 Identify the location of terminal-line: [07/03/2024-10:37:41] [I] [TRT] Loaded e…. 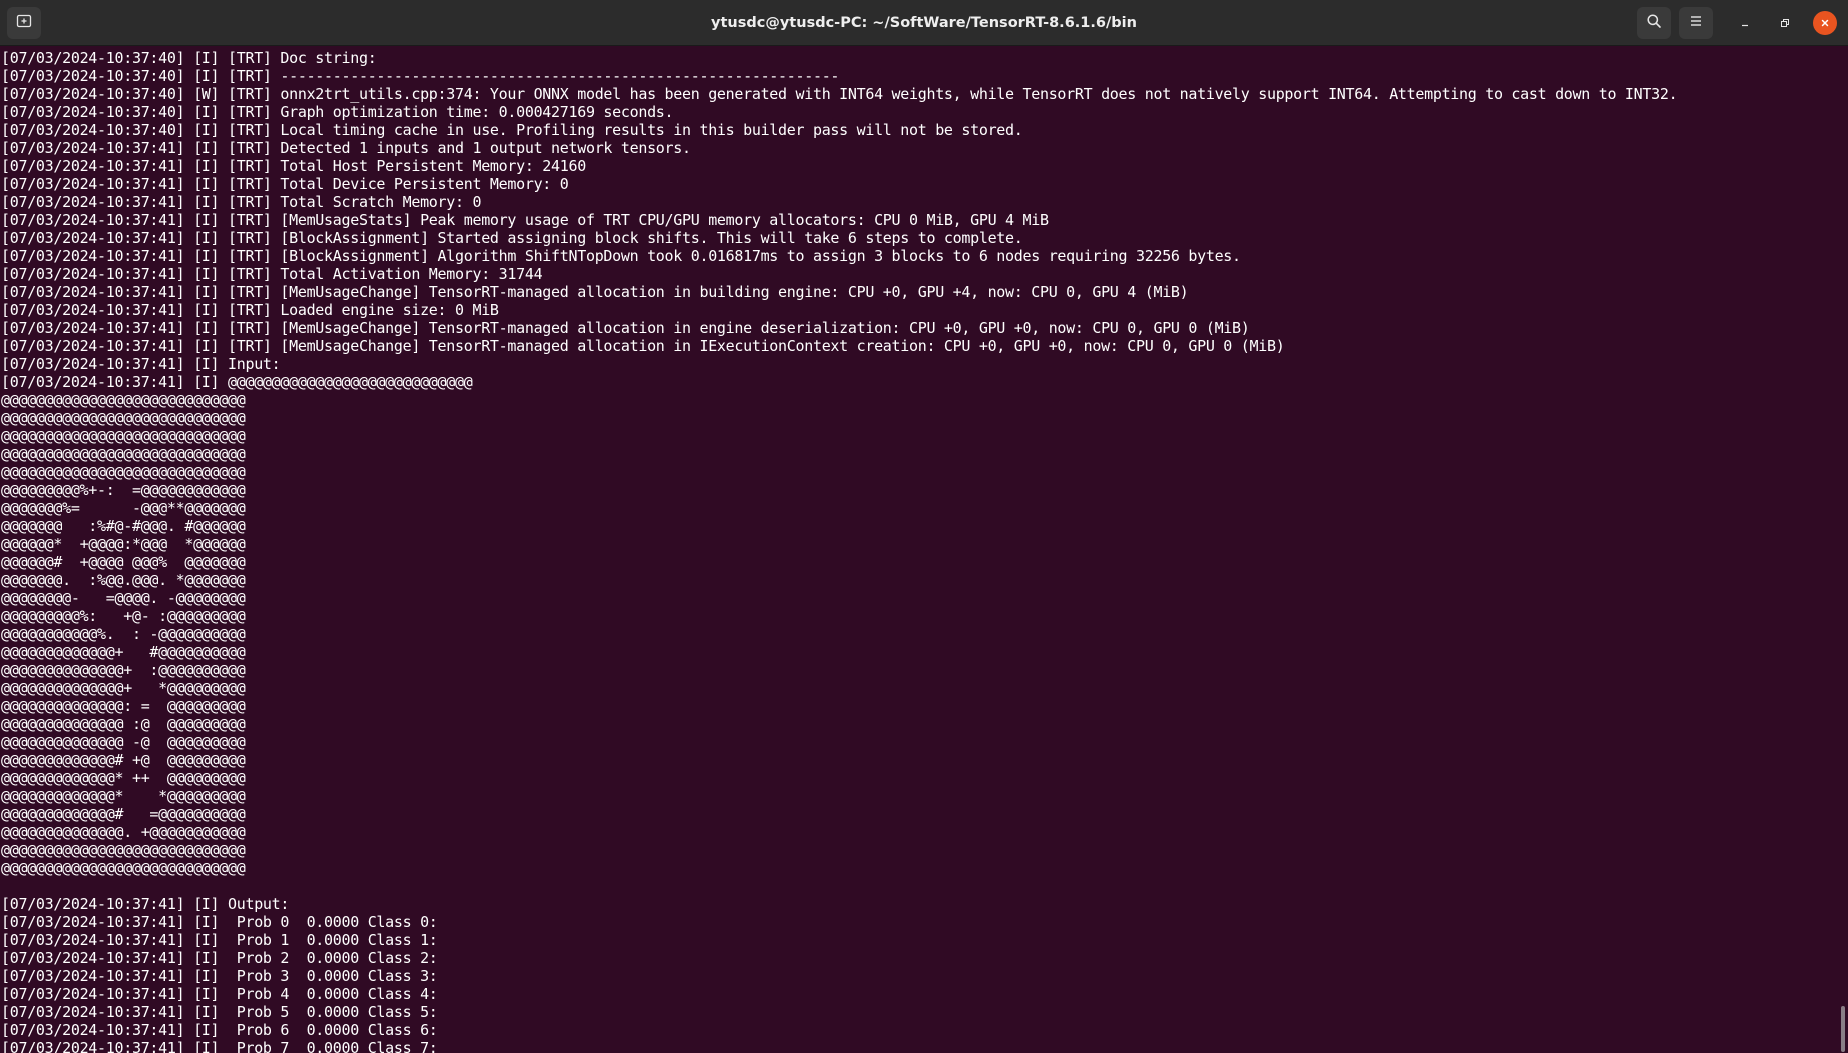
(250, 310).